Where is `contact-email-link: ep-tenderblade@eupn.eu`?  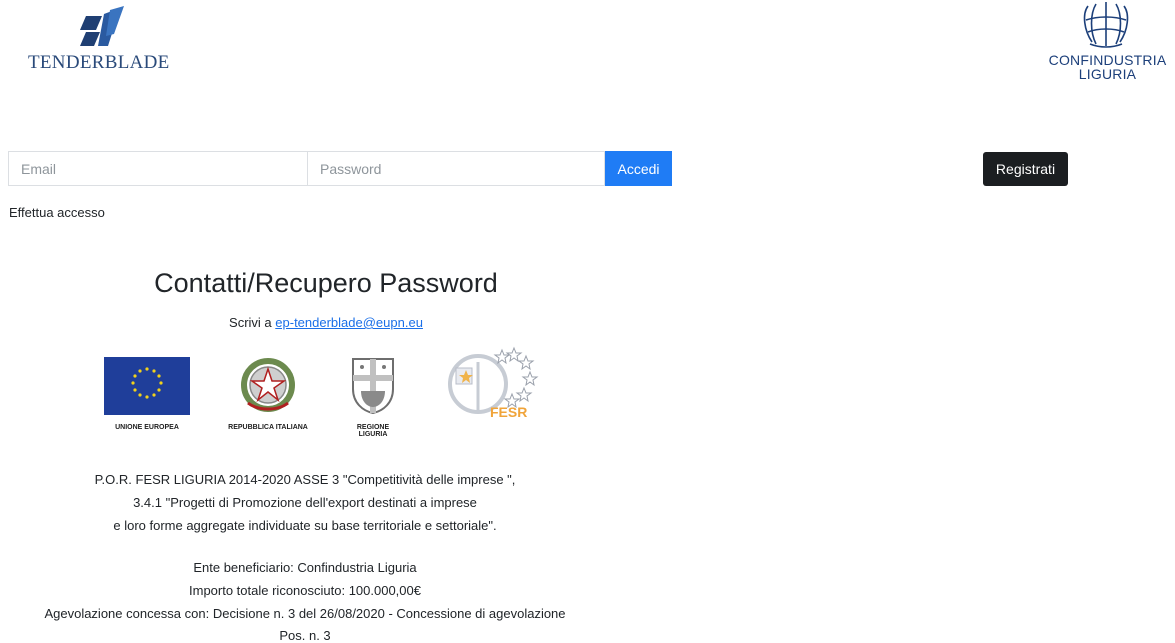
contact-email-link: ep-tenderblade@eupn.eu is located at coordinates (349, 322).